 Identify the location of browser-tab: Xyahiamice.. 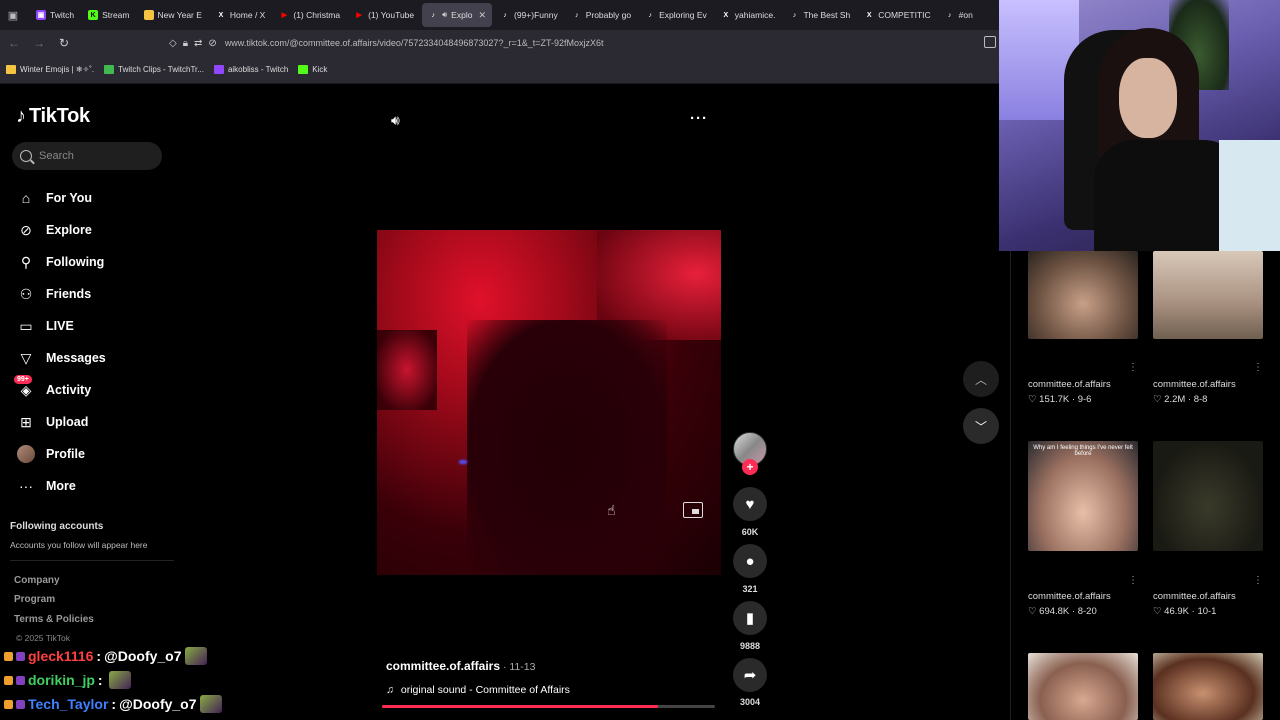
(748, 15).